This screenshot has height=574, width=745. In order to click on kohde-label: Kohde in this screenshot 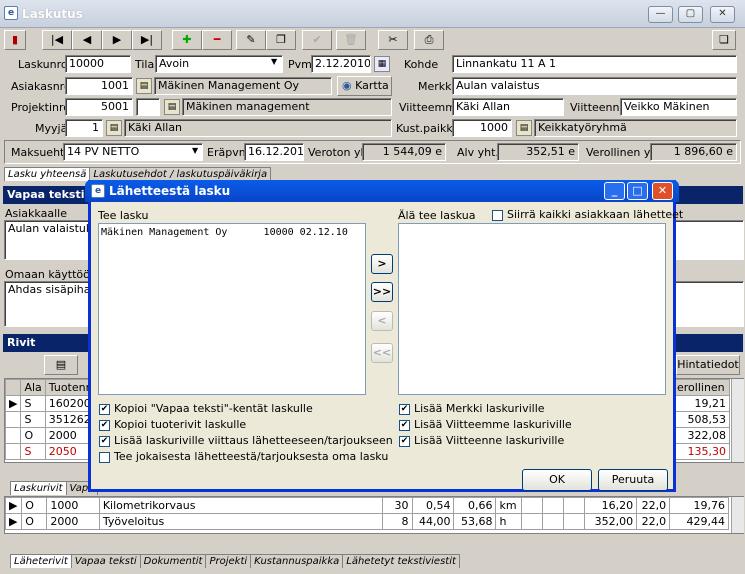, I will do `click(421, 64)`.